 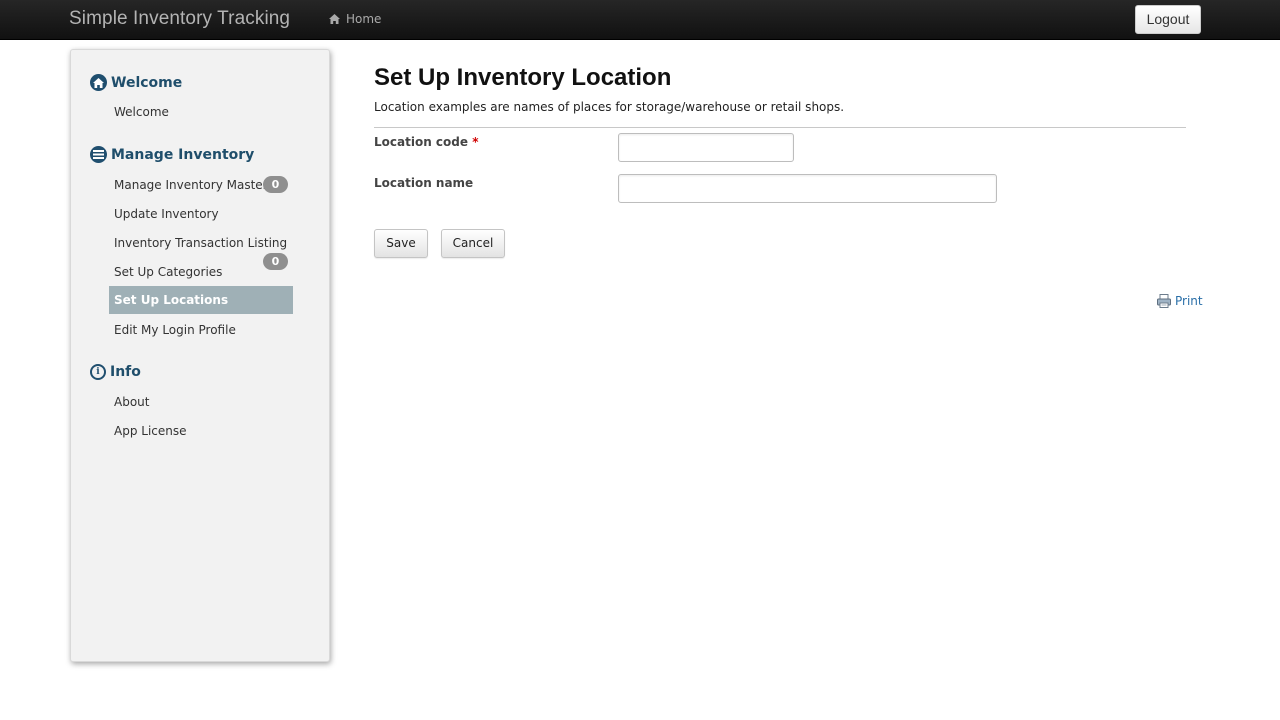 What do you see at coordinates (523, 77) in the screenshot?
I see `page-title: Set Up Inventory Location` at bounding box center [523, 77].